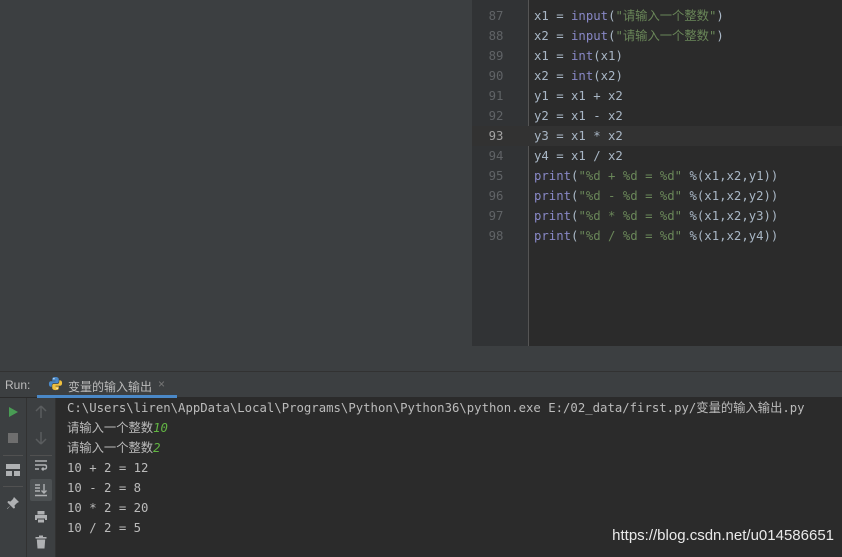 The image size is (842, 557). Describe the element at coordinates (657, 358) in the screenshot. I see `editor-bottom-bar` at that location.